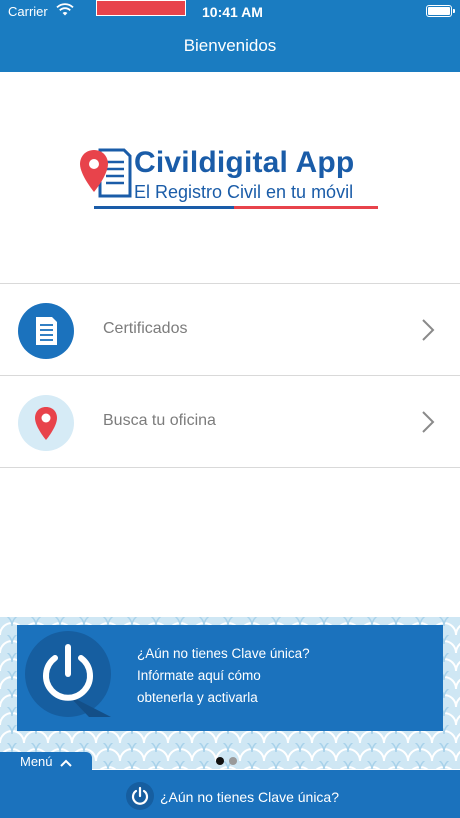 The image size is (460, 818). Describe the element at coordinates (66, 763) in the screenshot. I see `chevron-up-icon` at that location.